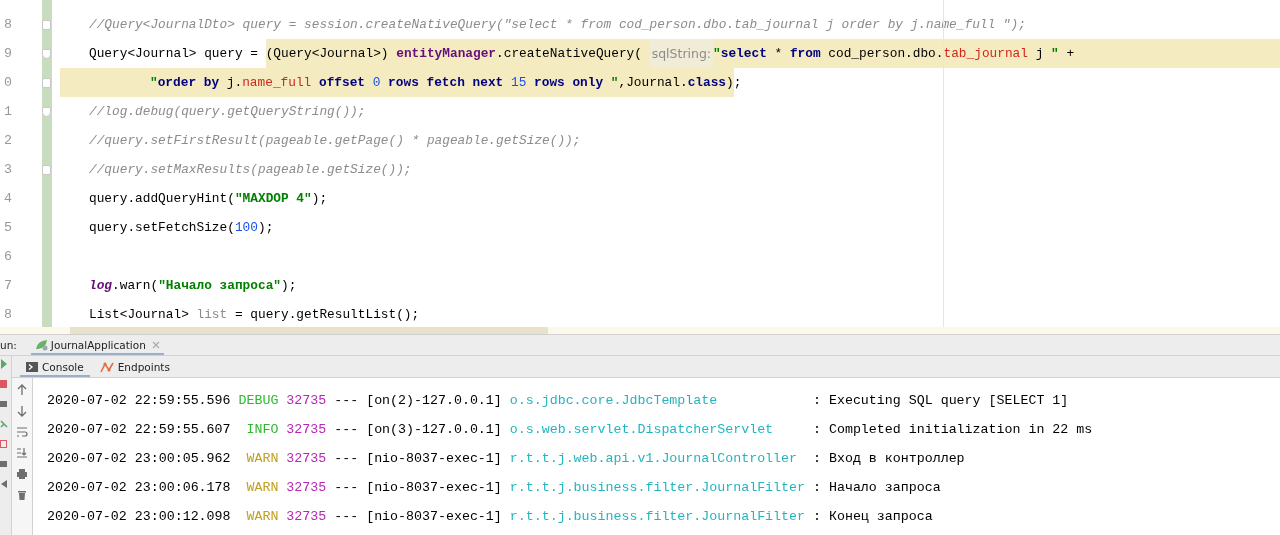 This screenshot has width=1280, height=535. Describe the element at coordinates (22, 453) in the screenshot. I see `scroll-to-end-icon` at that location.